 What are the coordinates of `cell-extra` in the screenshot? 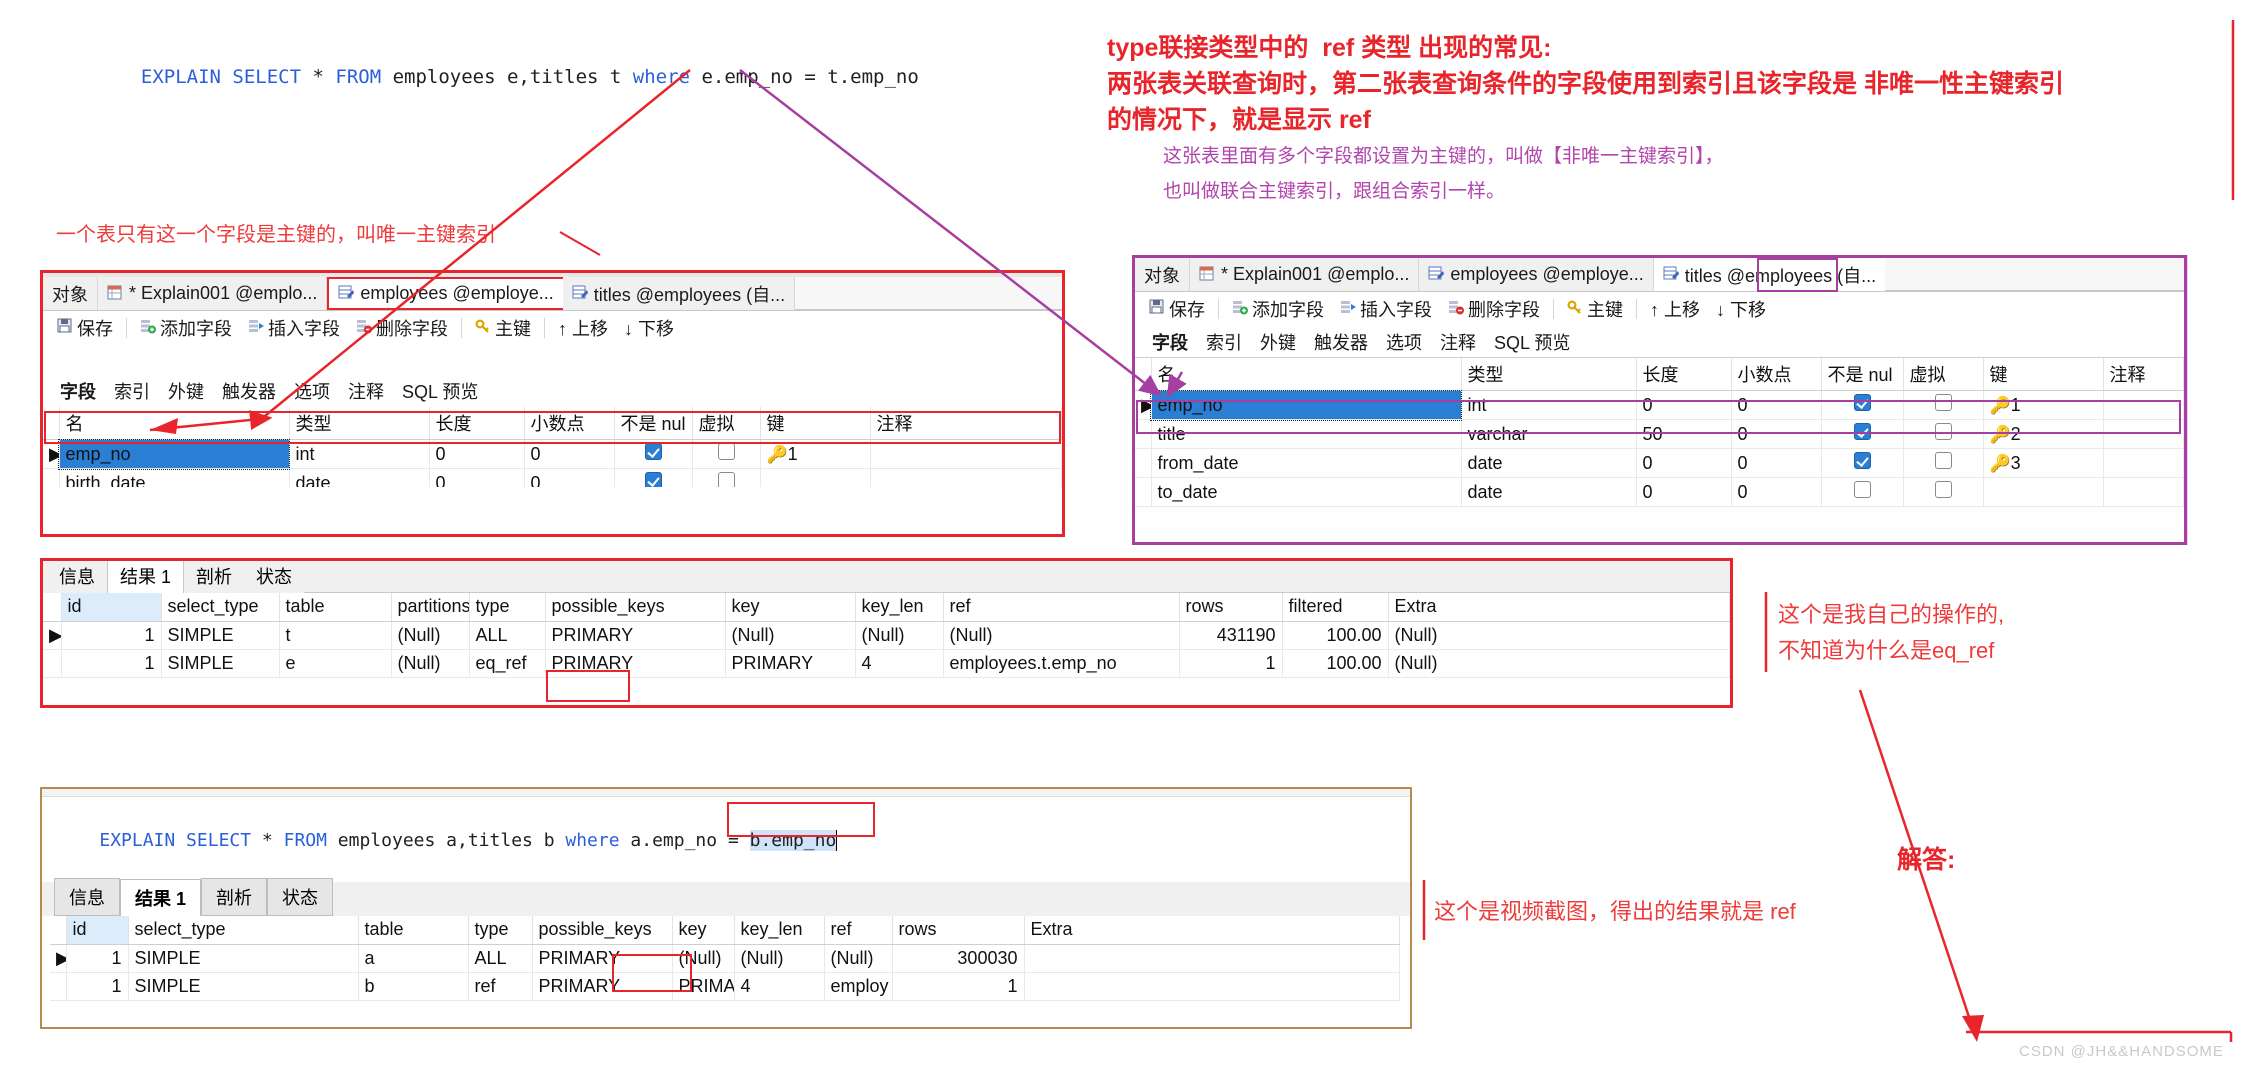 It's located at (1212, 986).